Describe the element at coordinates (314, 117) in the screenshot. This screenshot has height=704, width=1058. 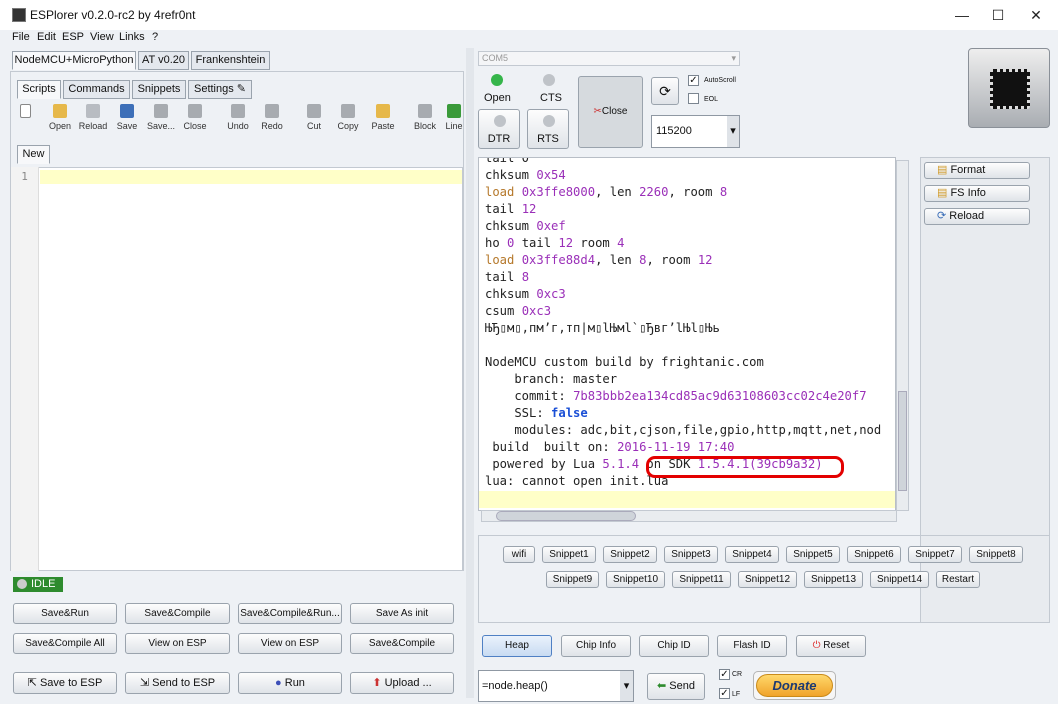
I see `cut-button: Cut` at that location.